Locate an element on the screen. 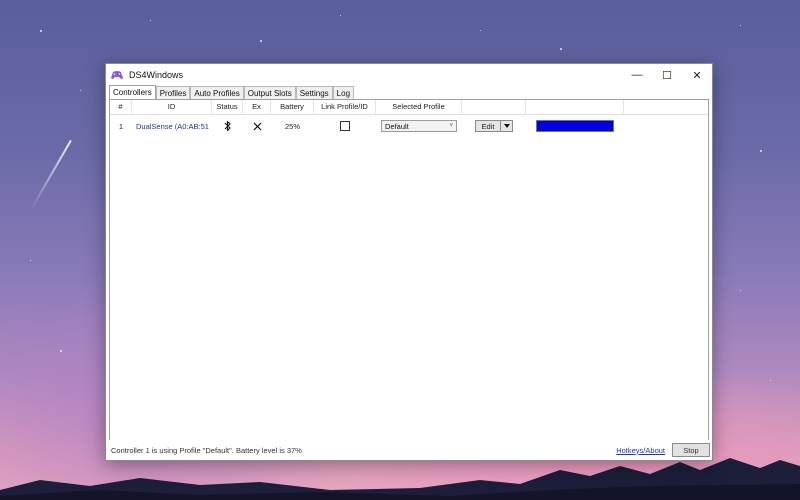 This screenshot has height=500, width=800. triangle-down-icon is located at coordinates (506, 126).